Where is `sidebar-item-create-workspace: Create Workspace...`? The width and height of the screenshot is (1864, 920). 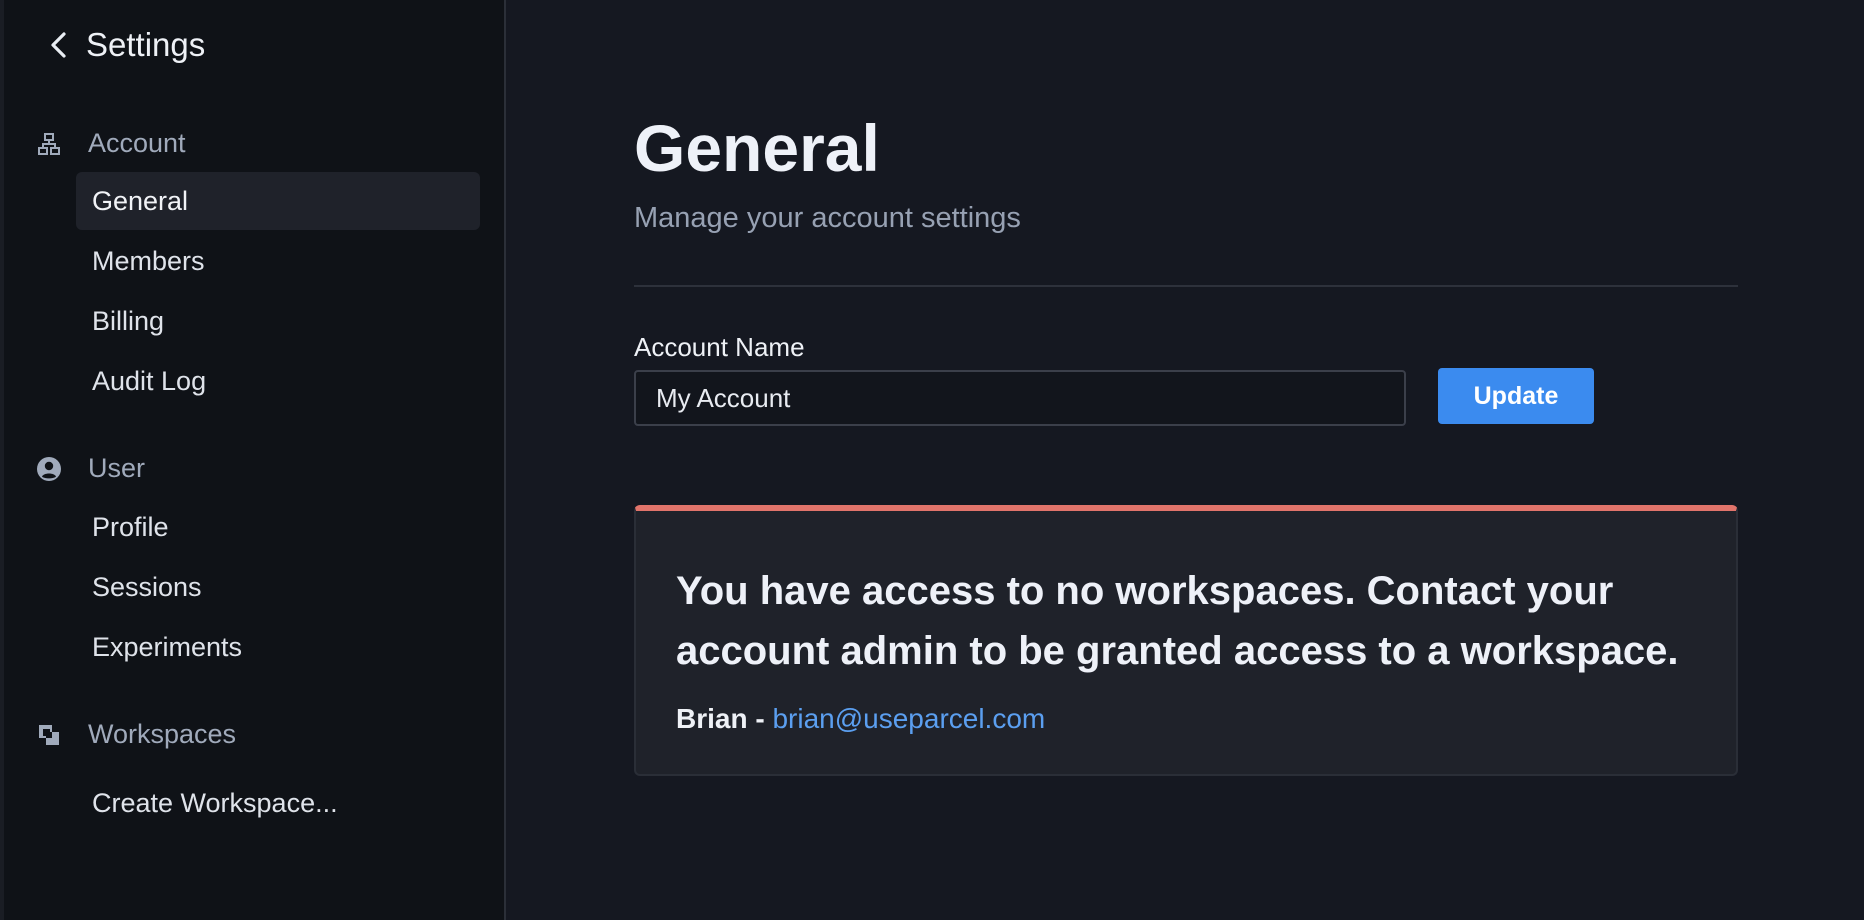
sidebar-item-create-workspace: Create Workspace... is located at coordinates (278, 803).